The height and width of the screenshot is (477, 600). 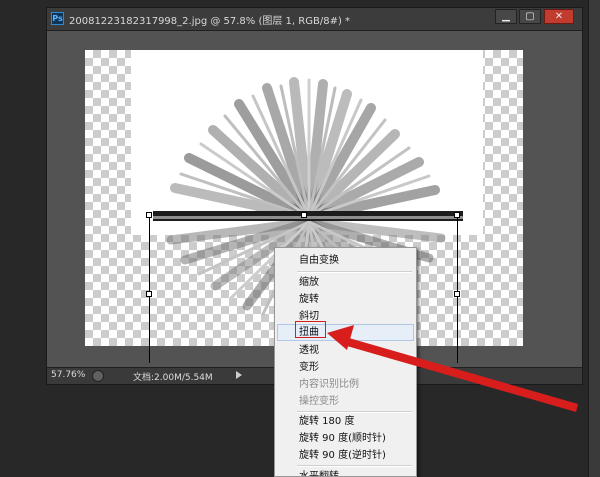 I want to click on annotation-arrow-icon, so click(x=452, y=368).